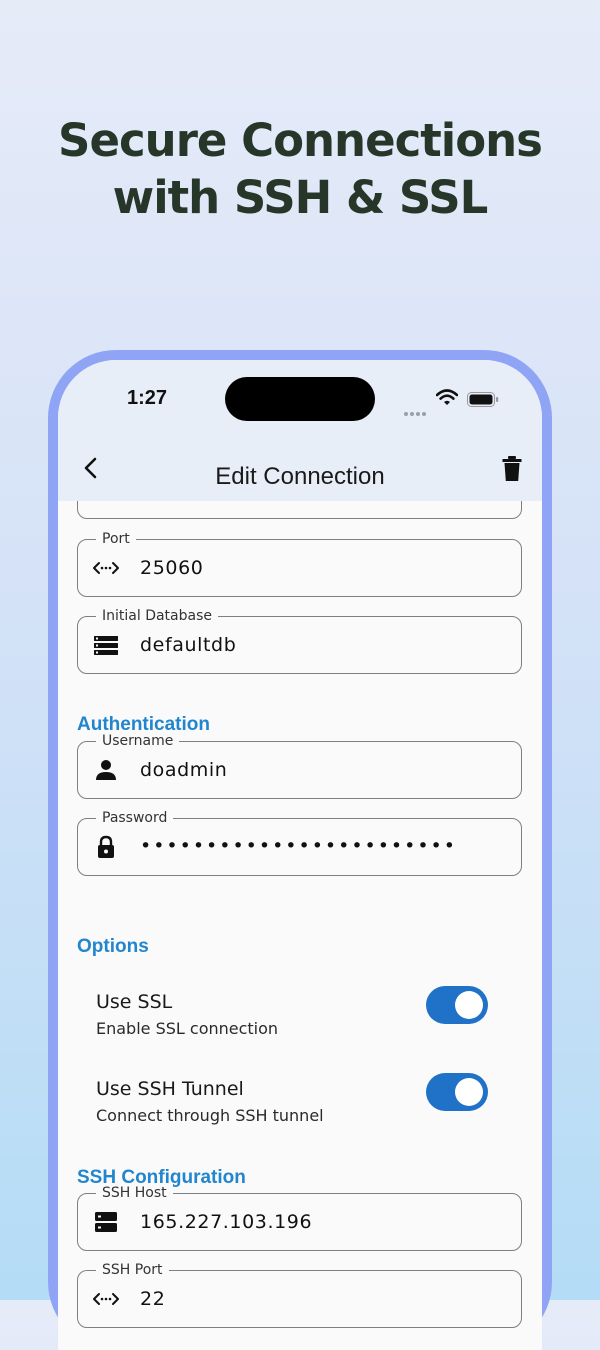 This screenshot has height=1350, width=600. Describe the element at coordinates (210, 1115) in the screenshot. I see `ssh-tunnel-option-subtitle: Connect through SSH tunnel` at that location.